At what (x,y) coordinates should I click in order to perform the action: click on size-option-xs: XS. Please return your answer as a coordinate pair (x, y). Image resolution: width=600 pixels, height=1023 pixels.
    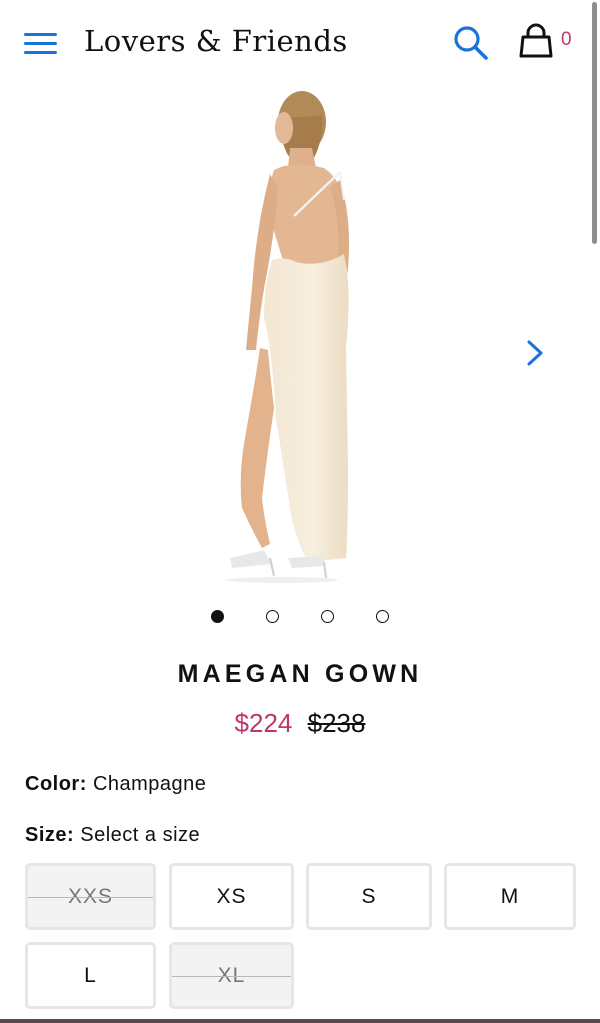
    Looking at the image, I should click on (231, 896).